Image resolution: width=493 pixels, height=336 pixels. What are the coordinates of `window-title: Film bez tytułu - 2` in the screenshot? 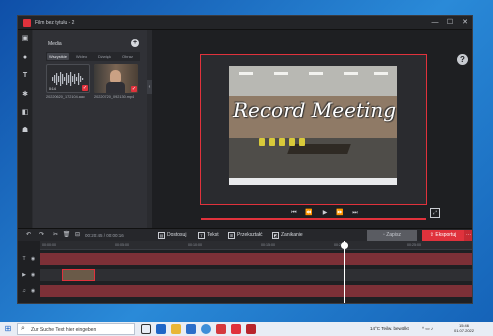 It's located at (55, 23).